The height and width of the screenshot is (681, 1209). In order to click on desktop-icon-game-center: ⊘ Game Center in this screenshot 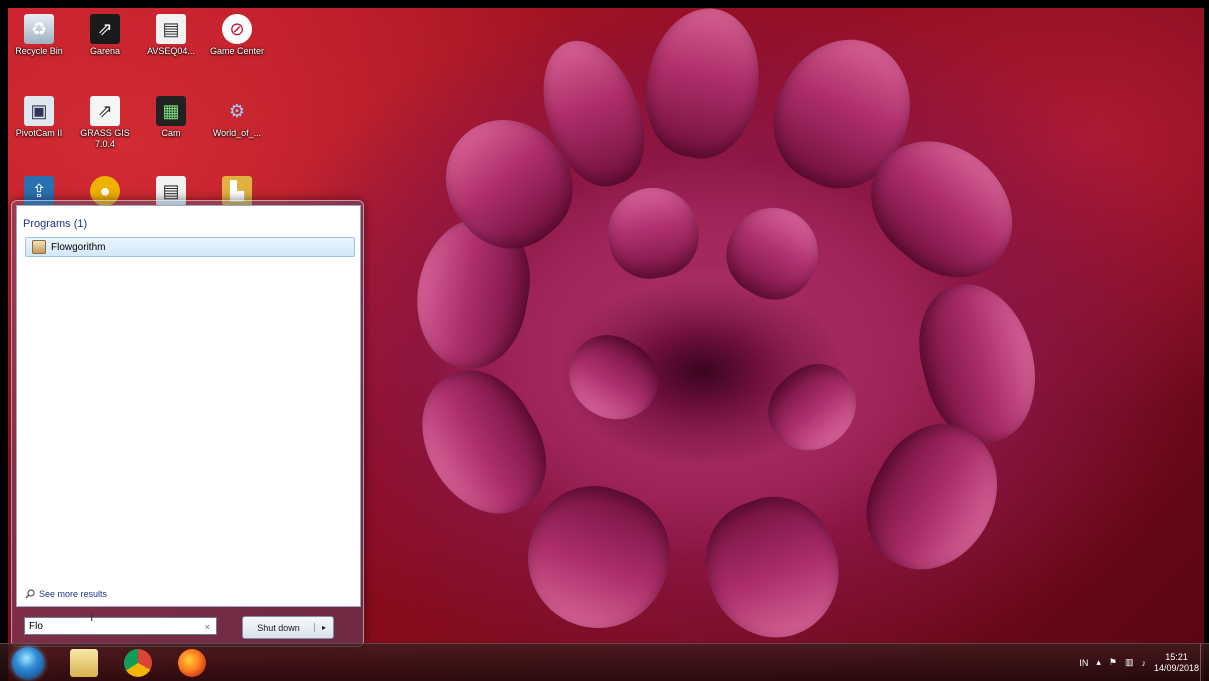, I will do `click(237, 35)`.